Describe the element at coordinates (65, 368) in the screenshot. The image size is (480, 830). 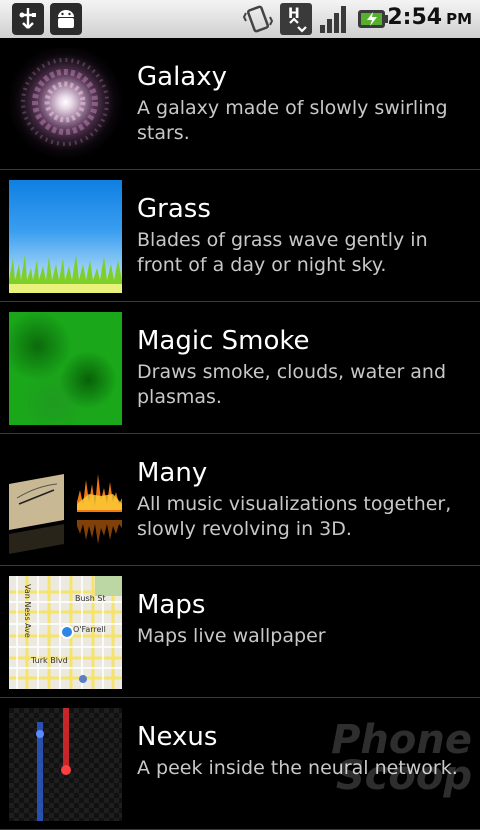
I see `magic-smoke-thumbnail` at that location.